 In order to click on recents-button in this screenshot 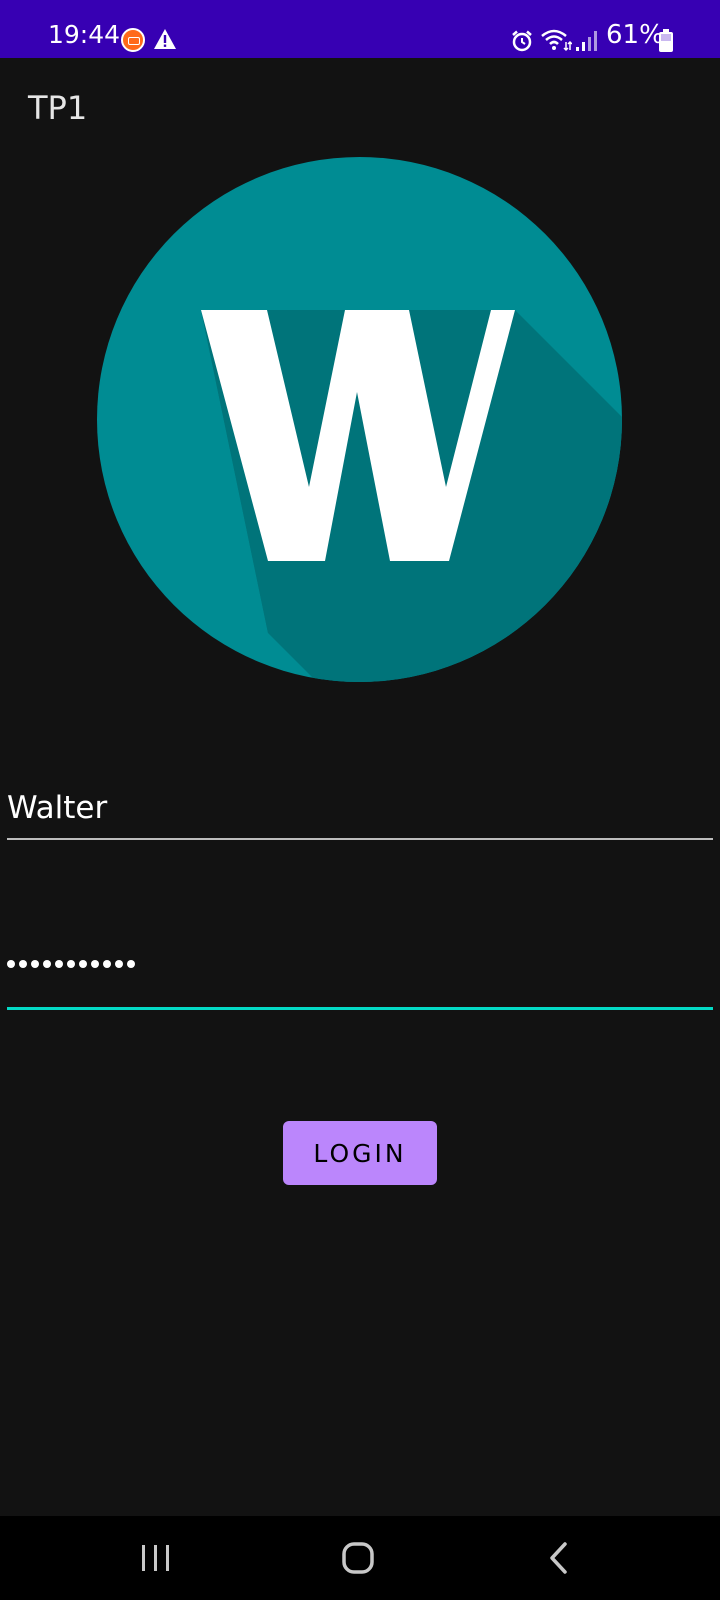, I will do `click(156, 1558)`.